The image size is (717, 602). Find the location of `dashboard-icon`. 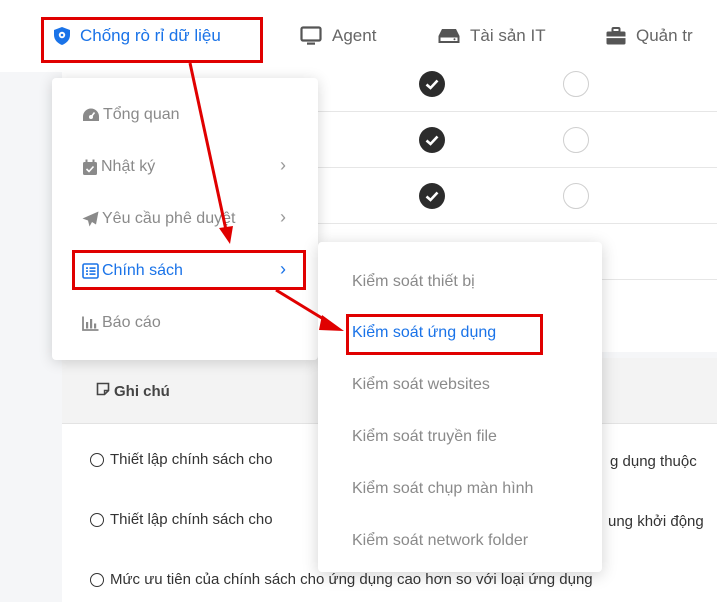

dashboard-icon is located at coordinates (91, 115).